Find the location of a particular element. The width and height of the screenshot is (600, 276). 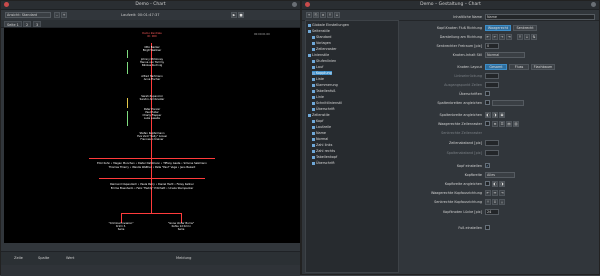

horizontal-option: Waagerecht is located at coordinates (498, 28).